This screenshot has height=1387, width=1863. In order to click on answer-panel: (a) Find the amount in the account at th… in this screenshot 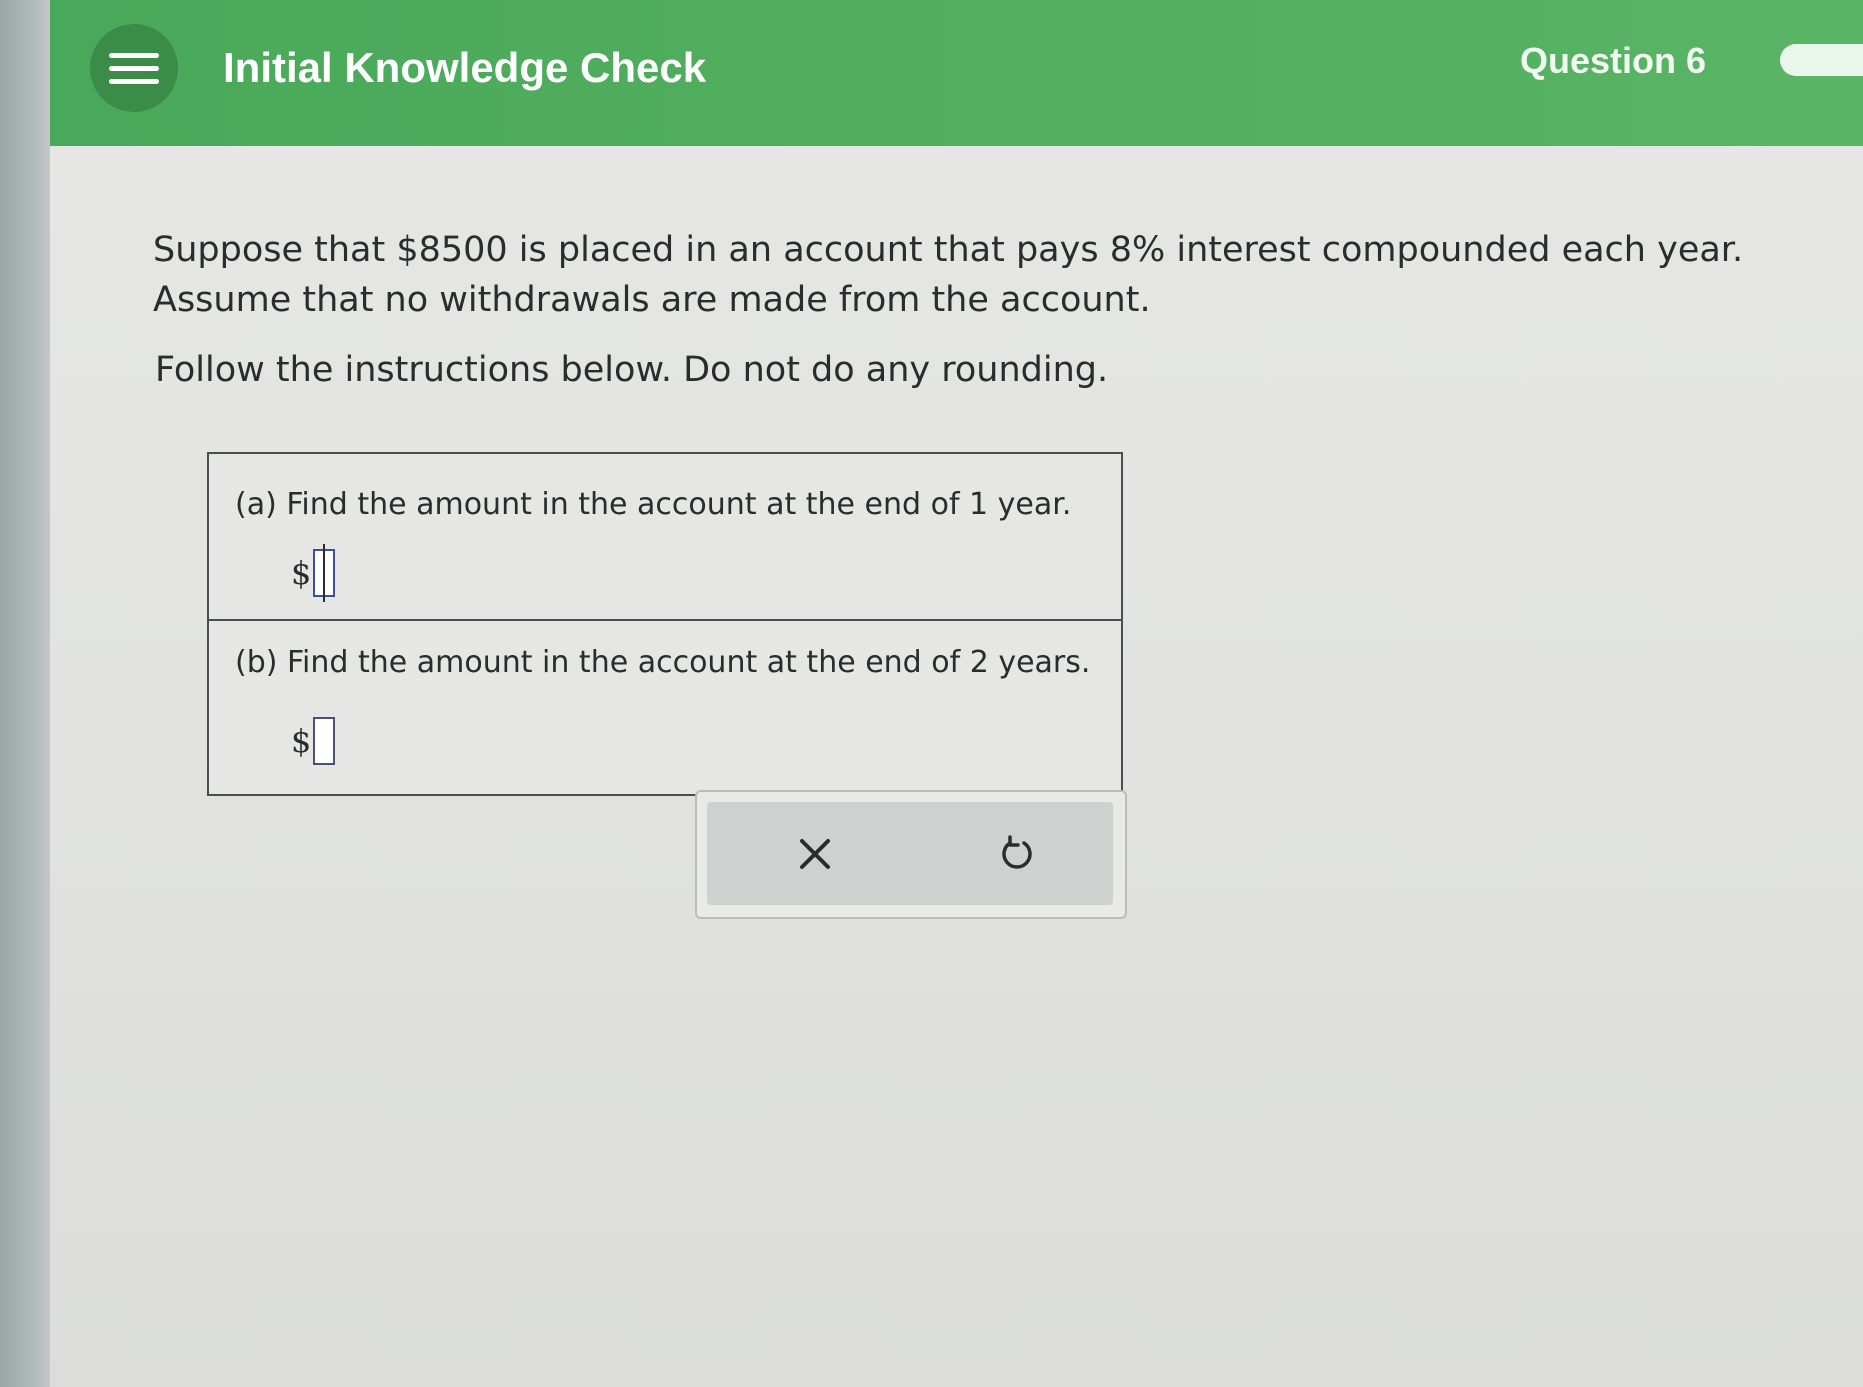, I will do `click(665, 624)`.